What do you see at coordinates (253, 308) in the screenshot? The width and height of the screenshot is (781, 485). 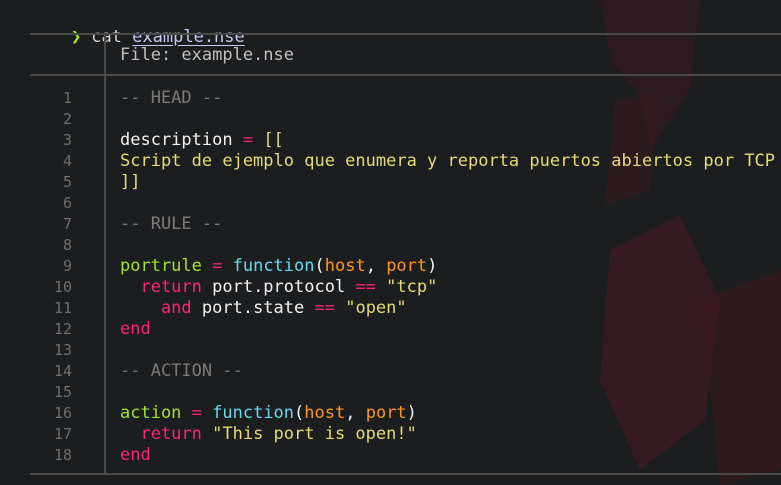 I see `code-token: port.state` at bounding box center [253, 308].